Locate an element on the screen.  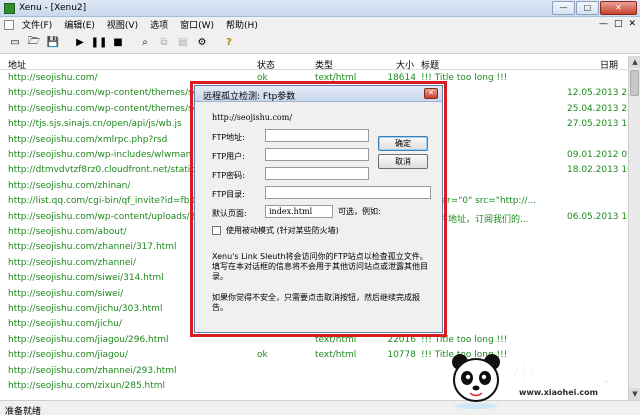
menu-bar: 文件(F) 编辑(E) 视图(V) 选项 窗口(W) 帮助(H) — □ ✕ is located at coordinates (320, 24).